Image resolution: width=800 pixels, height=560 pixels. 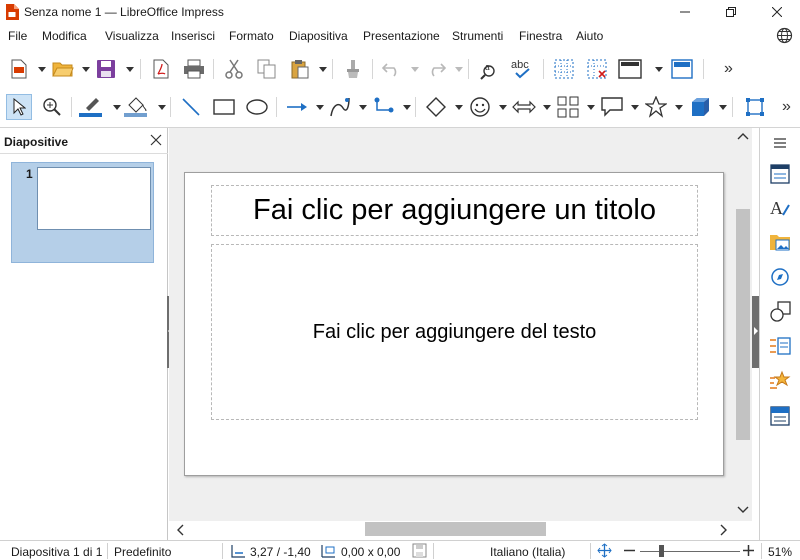 What do you see at coordinates (780, 416) in the screenshot?
I see `master-slides-icon` at bounding box center [780, 416].